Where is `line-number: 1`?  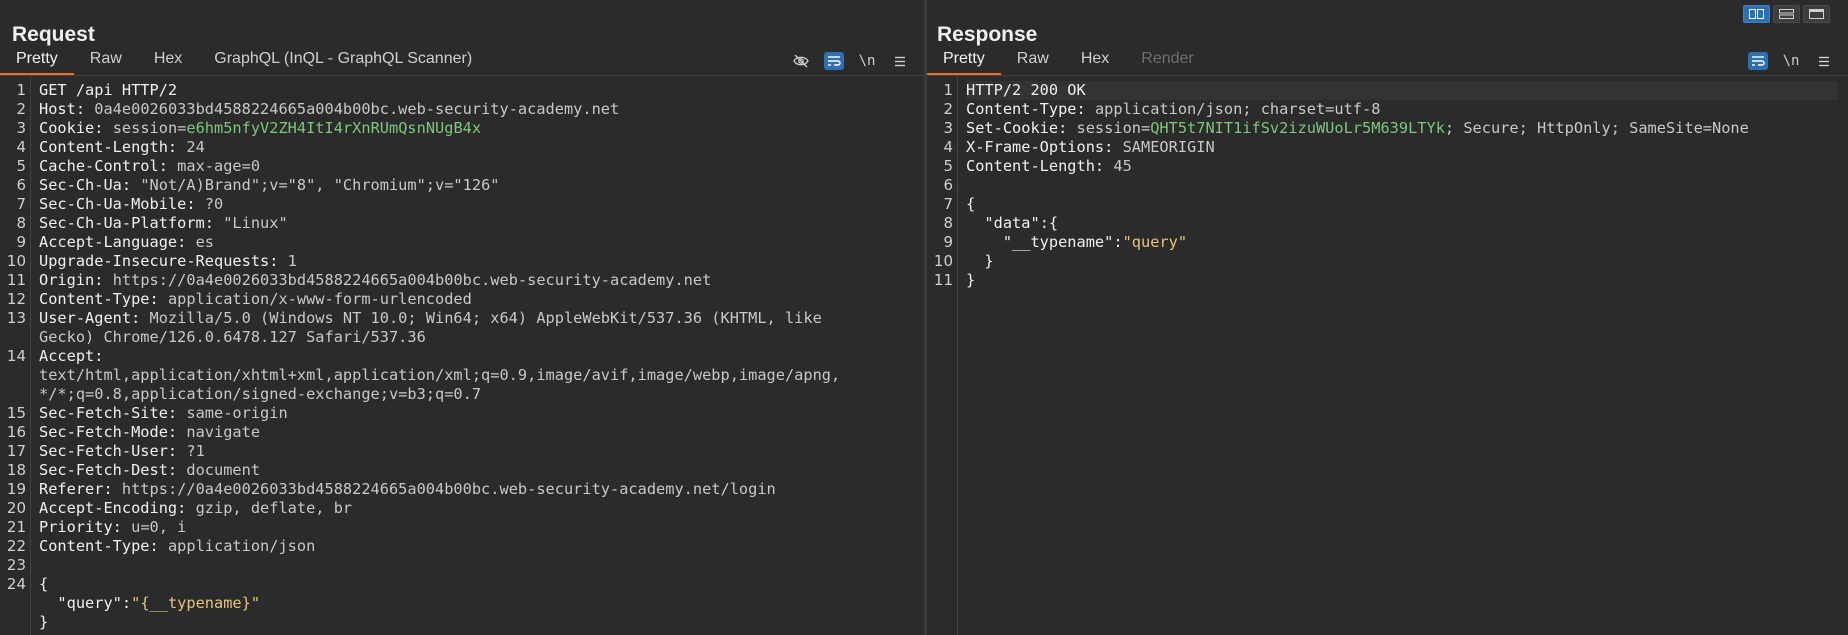
line-number: 1 is located at coordinates (21, 90).